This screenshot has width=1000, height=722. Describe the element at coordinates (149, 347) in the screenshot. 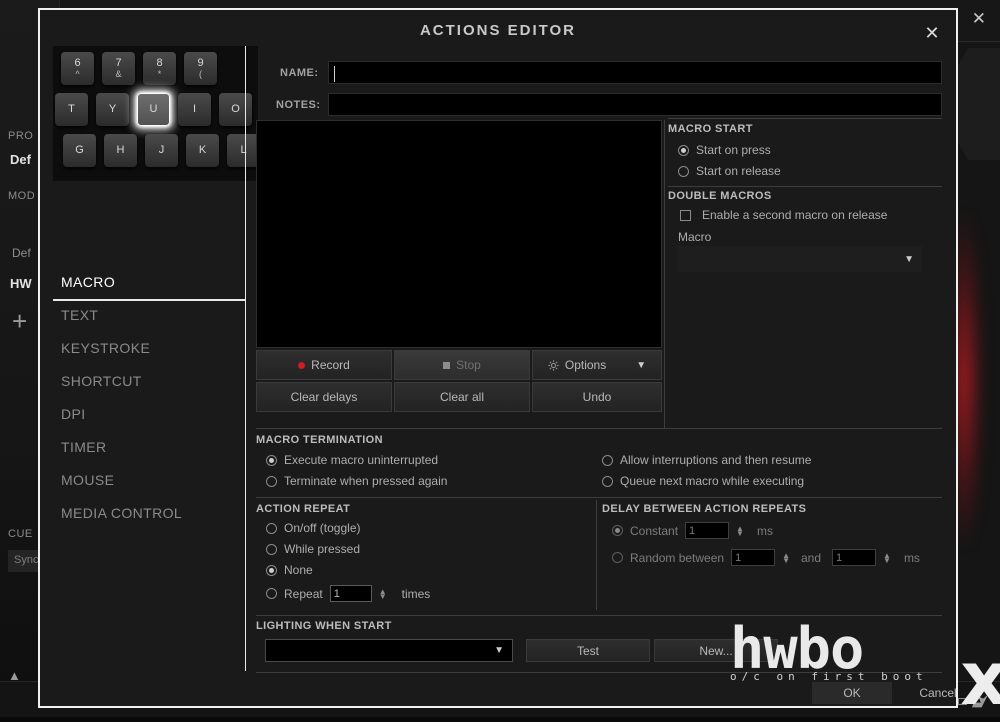

I see `action-type-keystroke: KEYSTROKE` at that location.